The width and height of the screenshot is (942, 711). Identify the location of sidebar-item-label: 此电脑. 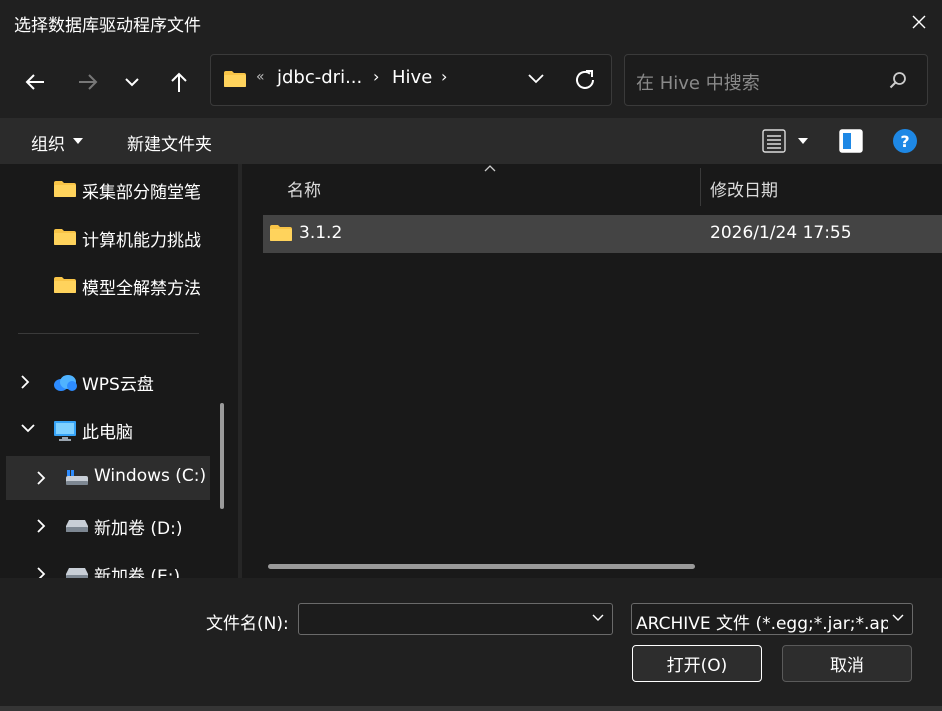
(107, 433).